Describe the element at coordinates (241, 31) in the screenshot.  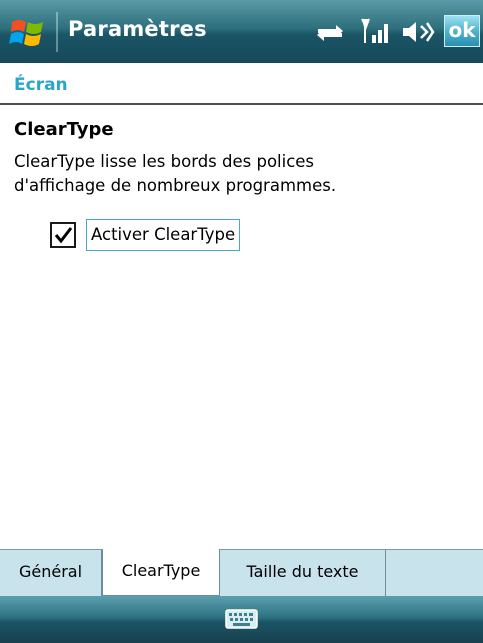
I see `title-bar: Paramètres ok` at that location.